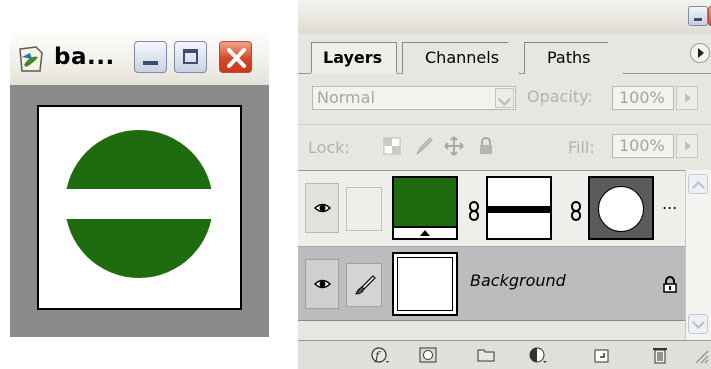 The image size is (711, 369). I want to click on lock-all-icon, so click(486, 146).